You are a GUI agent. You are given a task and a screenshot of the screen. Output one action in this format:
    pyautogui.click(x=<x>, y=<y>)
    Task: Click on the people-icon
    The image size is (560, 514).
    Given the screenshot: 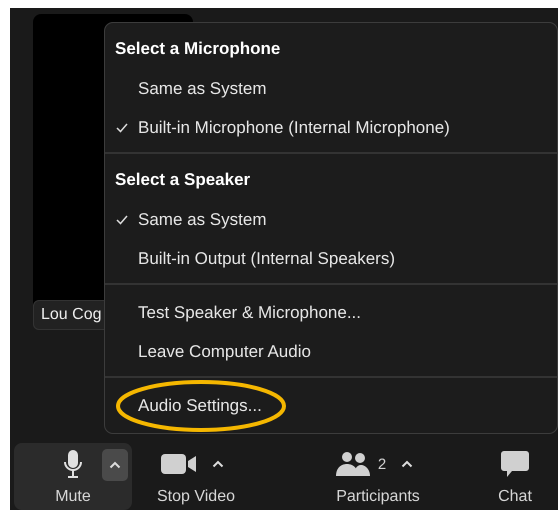 What is the action you would take?
    pyautogui.click(x=353, y=464)
    